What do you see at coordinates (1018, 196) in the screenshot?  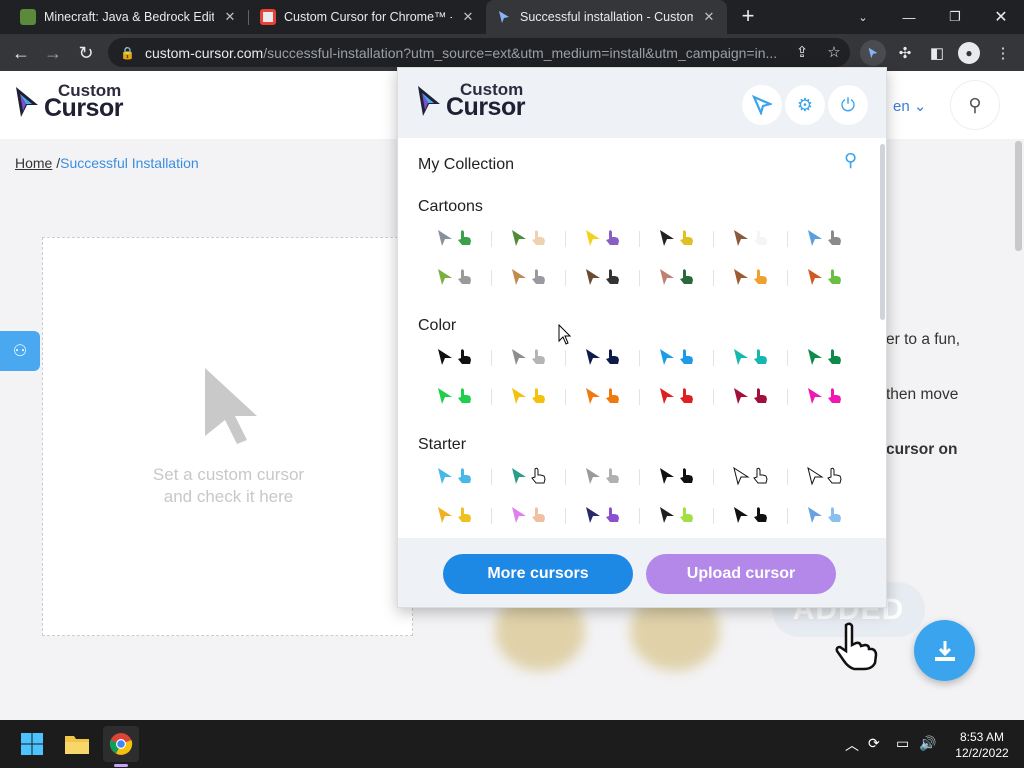 I see `page-scrollbar` at bounding box center [1018, 196].